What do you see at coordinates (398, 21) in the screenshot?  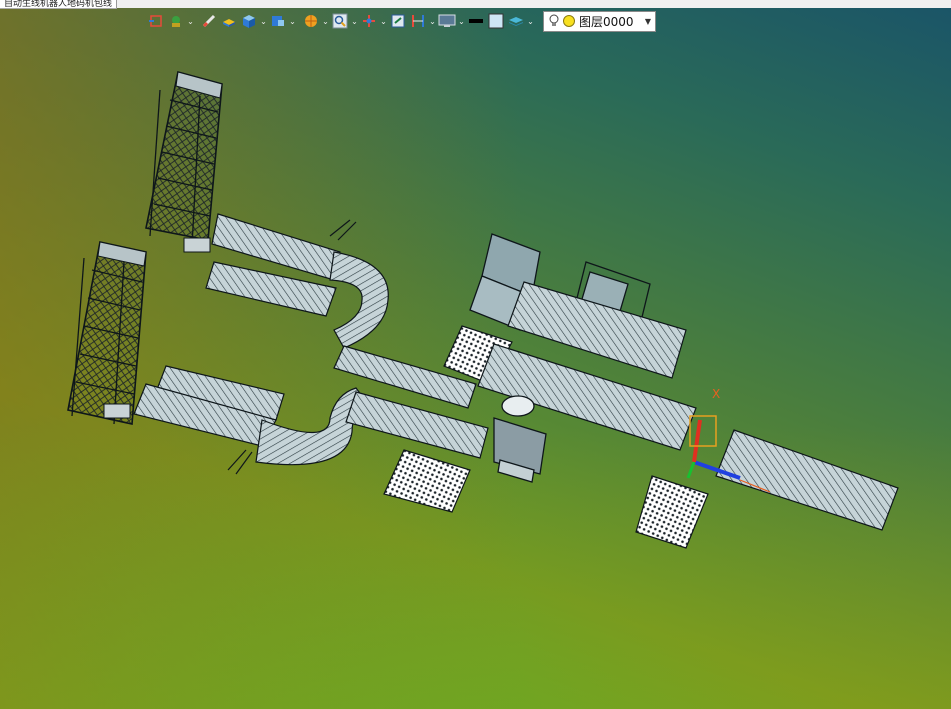 I see `export-icon` at bounding box center [398, 21].